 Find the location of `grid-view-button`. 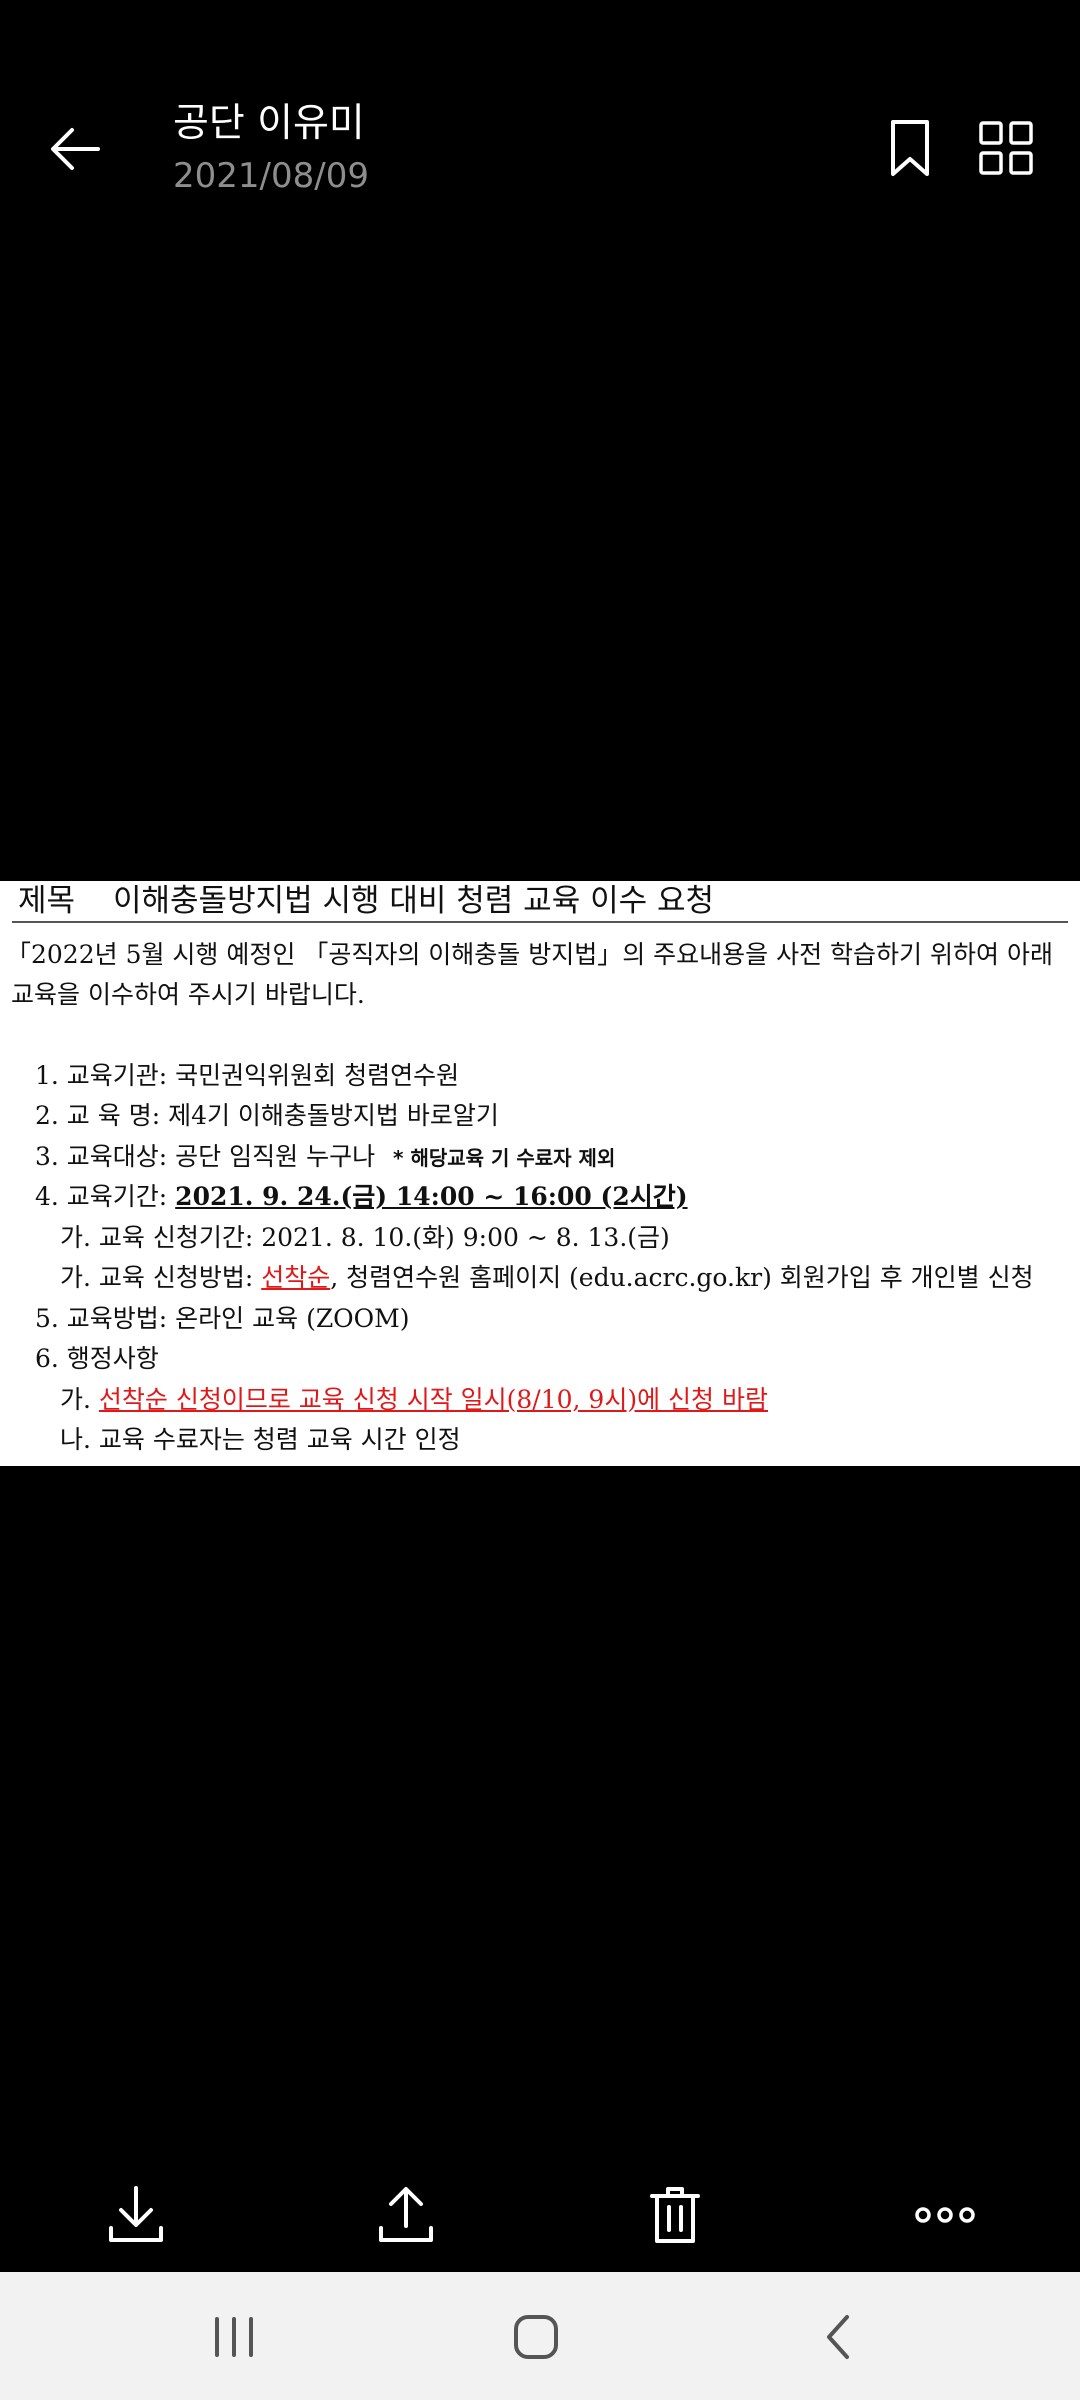

grid-view-button is located at coordinates (1006, 148).